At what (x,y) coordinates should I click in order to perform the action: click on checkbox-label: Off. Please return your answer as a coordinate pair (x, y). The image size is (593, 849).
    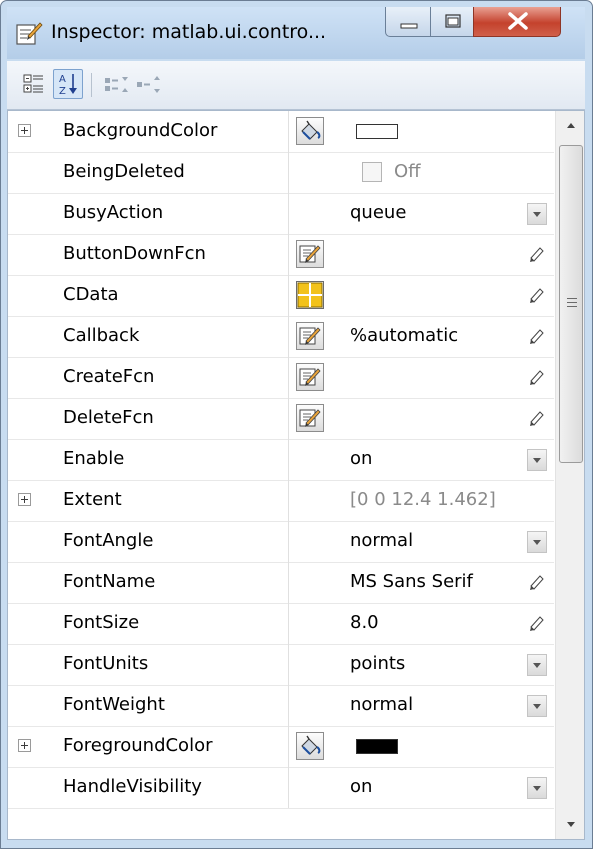
    Looking at the image, I should click on (407, 171).